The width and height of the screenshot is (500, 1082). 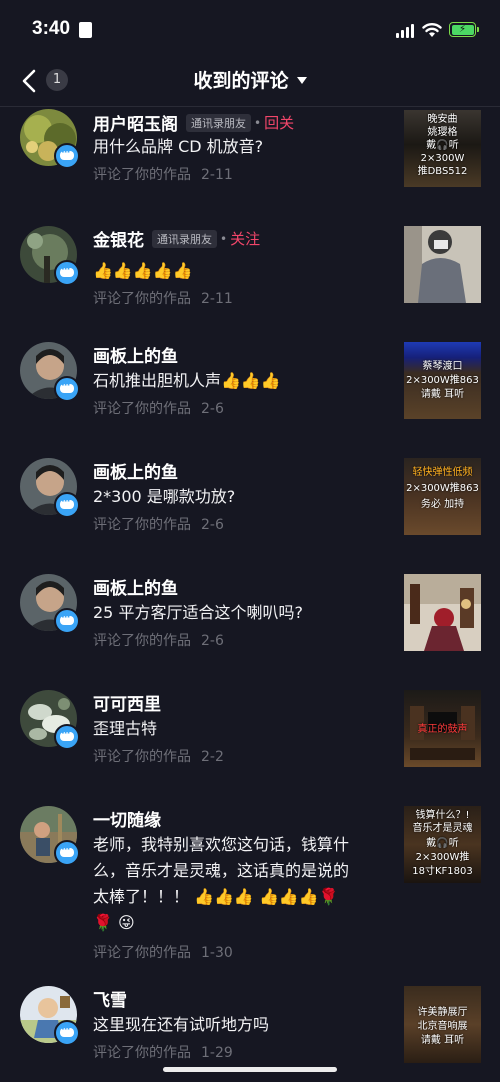 What do you see at coordinates (442, 148) in the screenshot?
I see `video-thumbnail: 晚安曲 姚璎格 戴🎧听 2×300W 推DBS512` at bounding box center [442, 148].